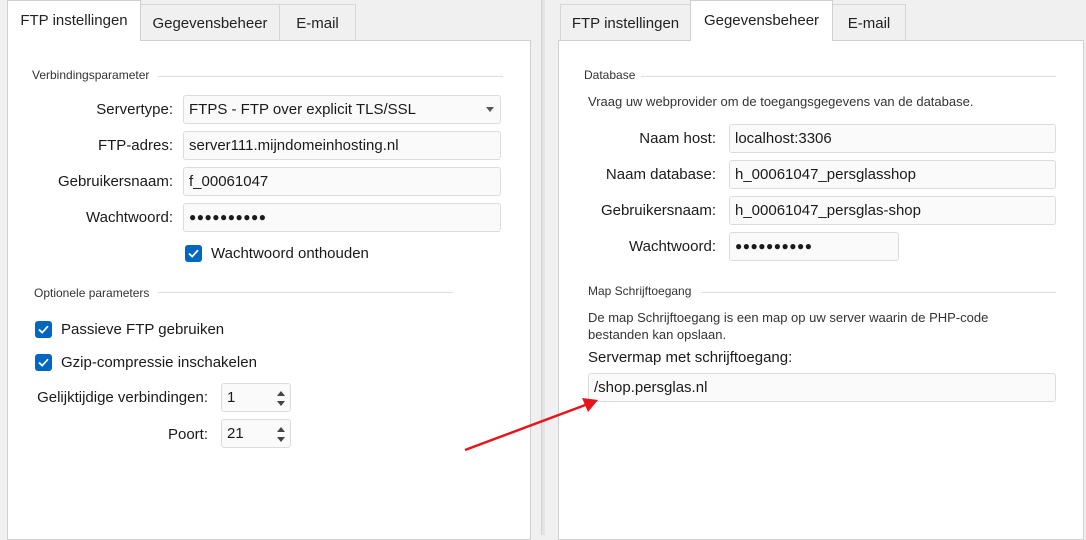  What do you see at coordinates (658, 210) in the screenshot?
I see `db-username-label: Gebruikersnaam:` at bounding box center [658, 210].